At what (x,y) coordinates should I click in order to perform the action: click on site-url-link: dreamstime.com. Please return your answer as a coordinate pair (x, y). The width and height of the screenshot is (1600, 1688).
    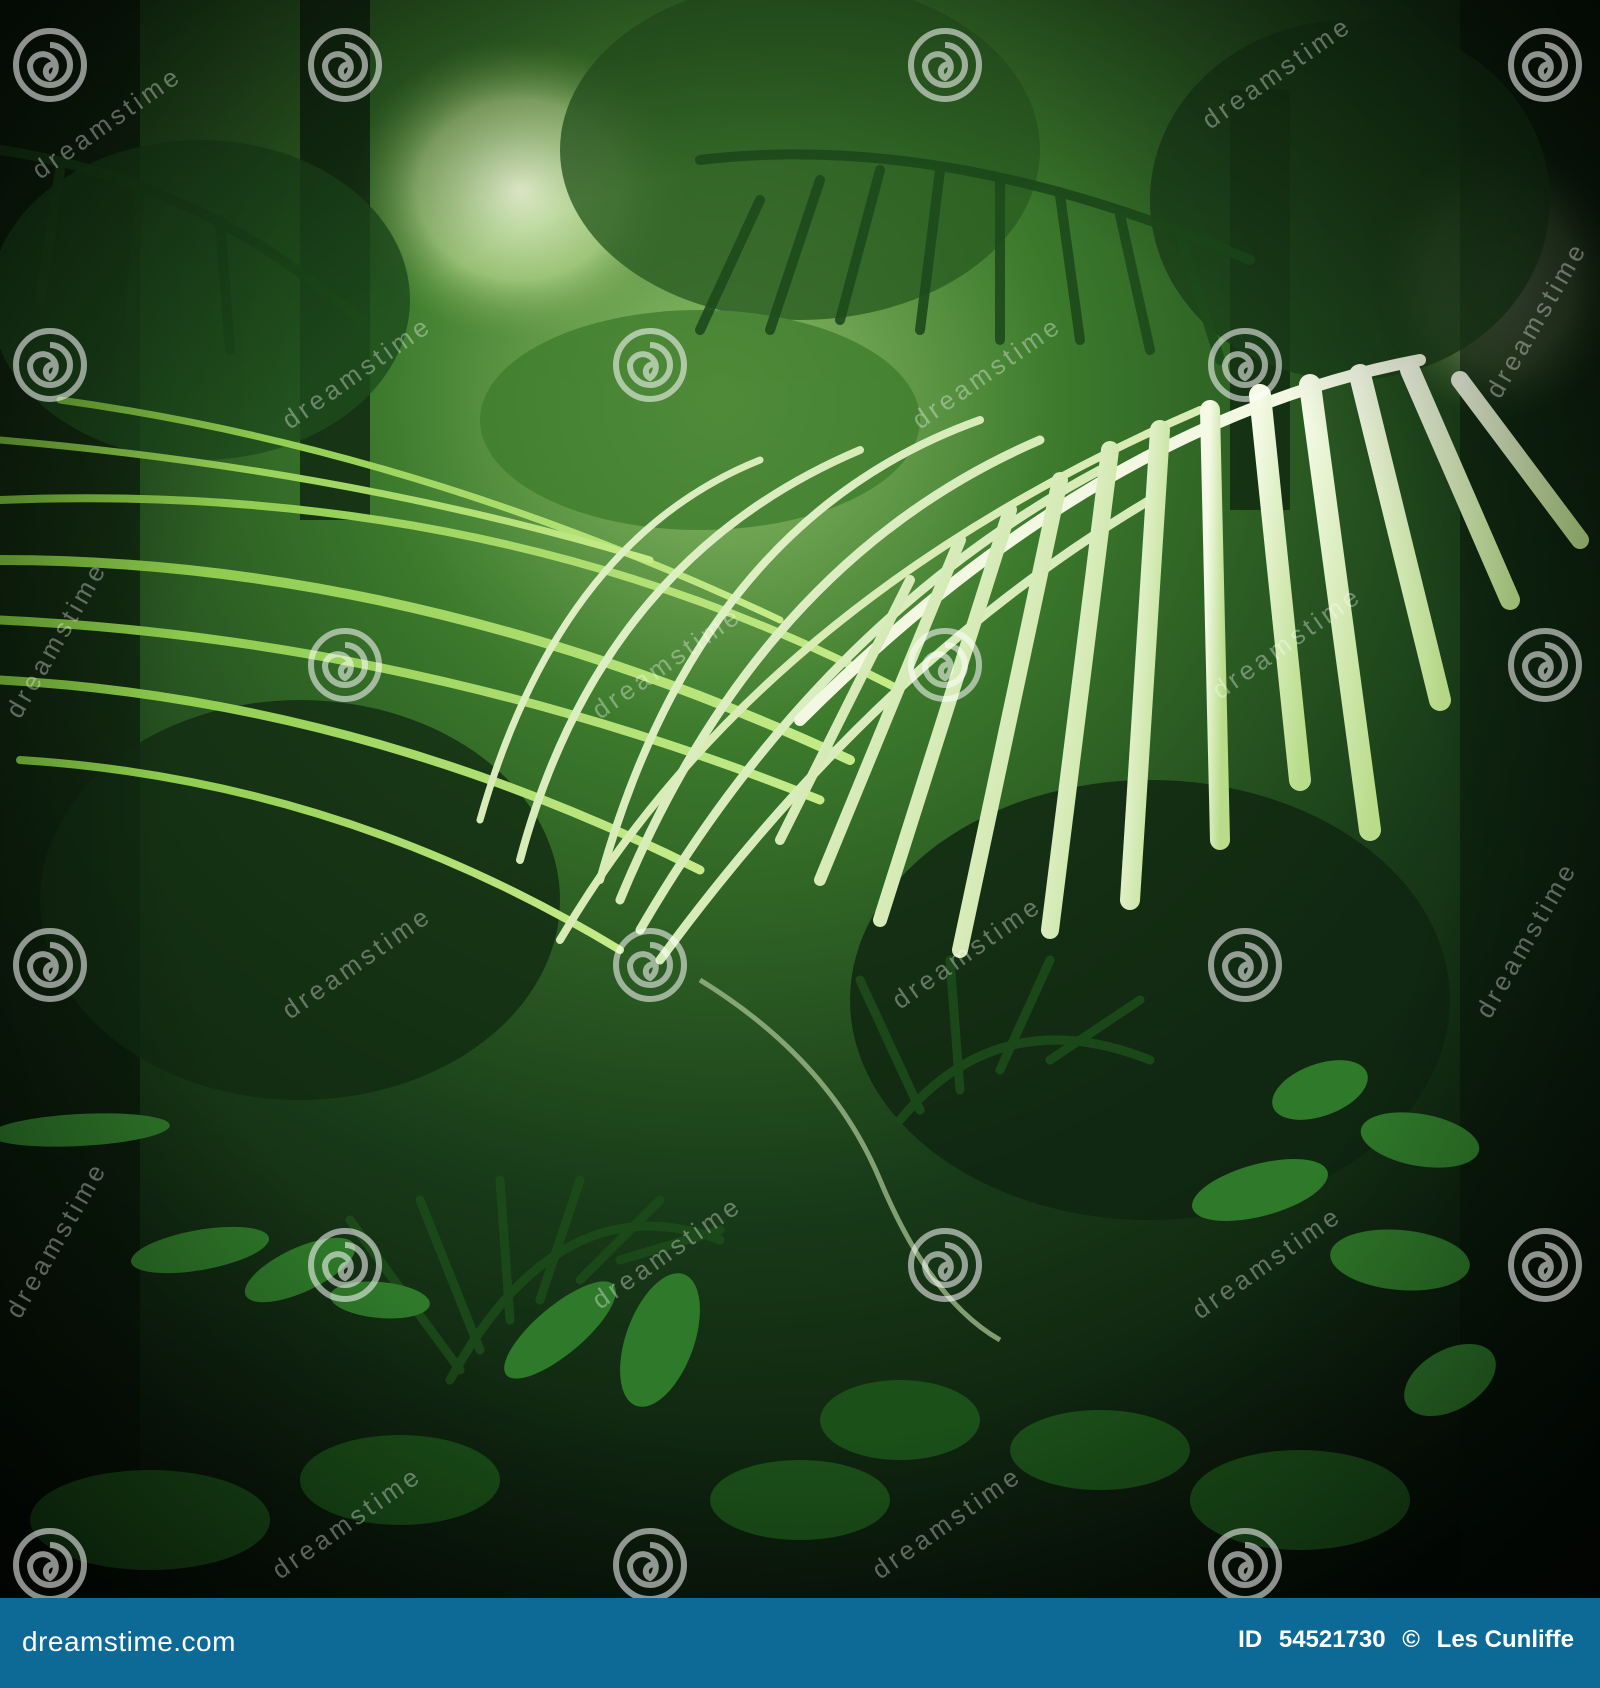
    Looking at the image, I should click on (129, 1642).